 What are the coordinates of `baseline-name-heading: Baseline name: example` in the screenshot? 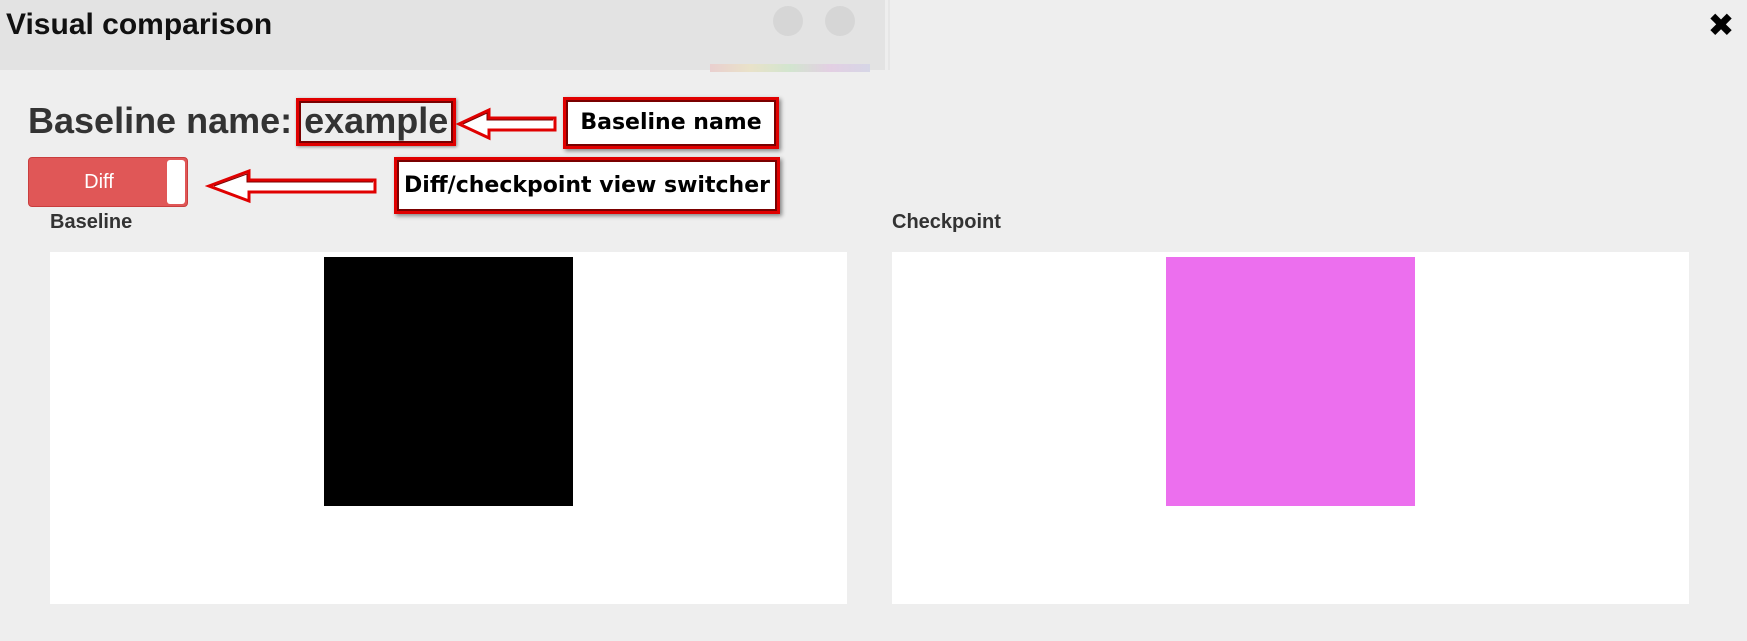 It's located at (242, 122).